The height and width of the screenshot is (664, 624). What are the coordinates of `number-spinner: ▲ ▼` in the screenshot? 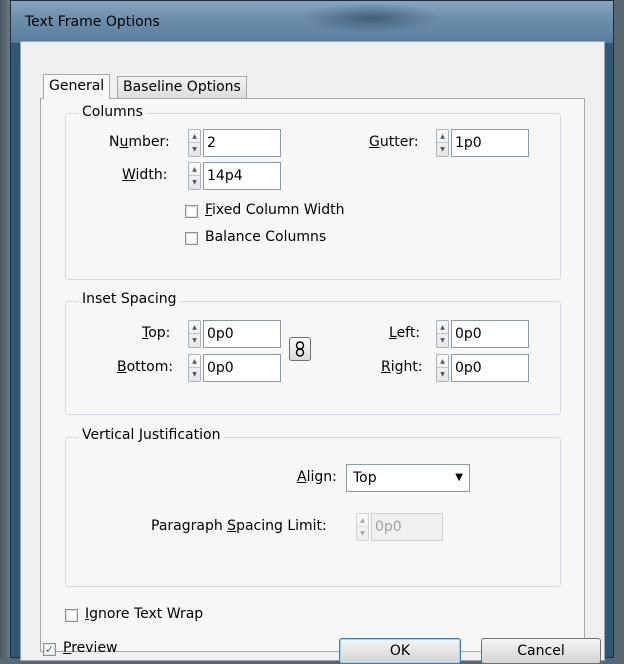 It's located at (194, 143).